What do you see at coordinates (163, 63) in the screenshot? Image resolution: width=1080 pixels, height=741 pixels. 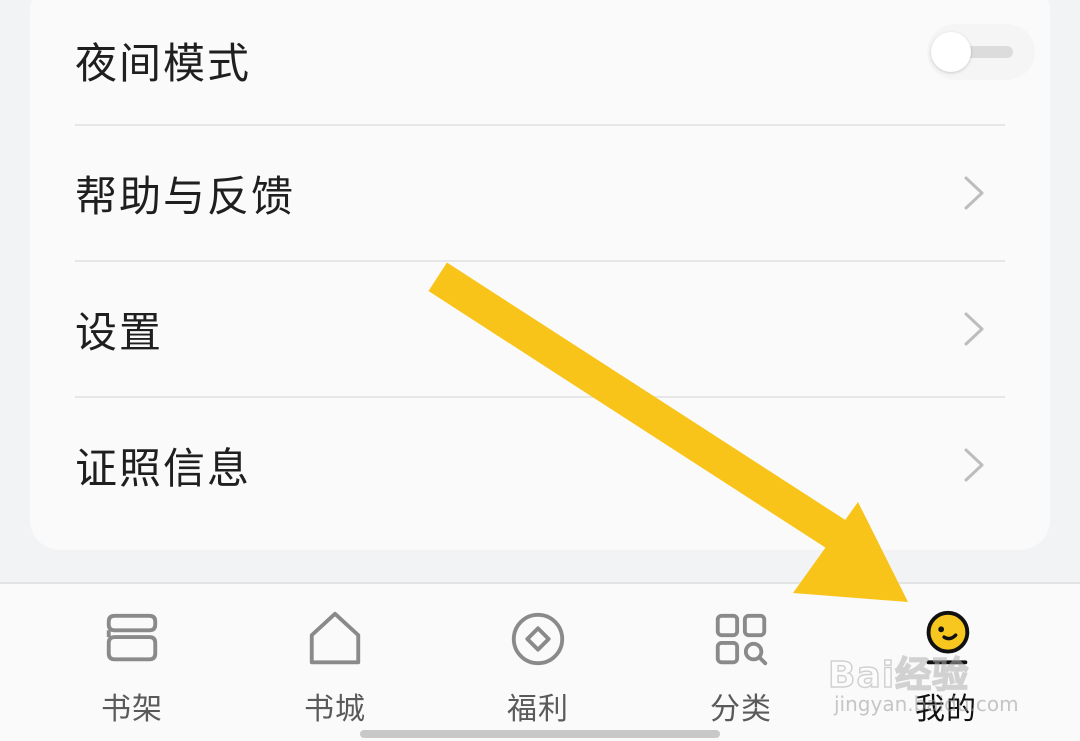 I see `night-mode-label: 夜间模式` at bounding box center [163, 63].